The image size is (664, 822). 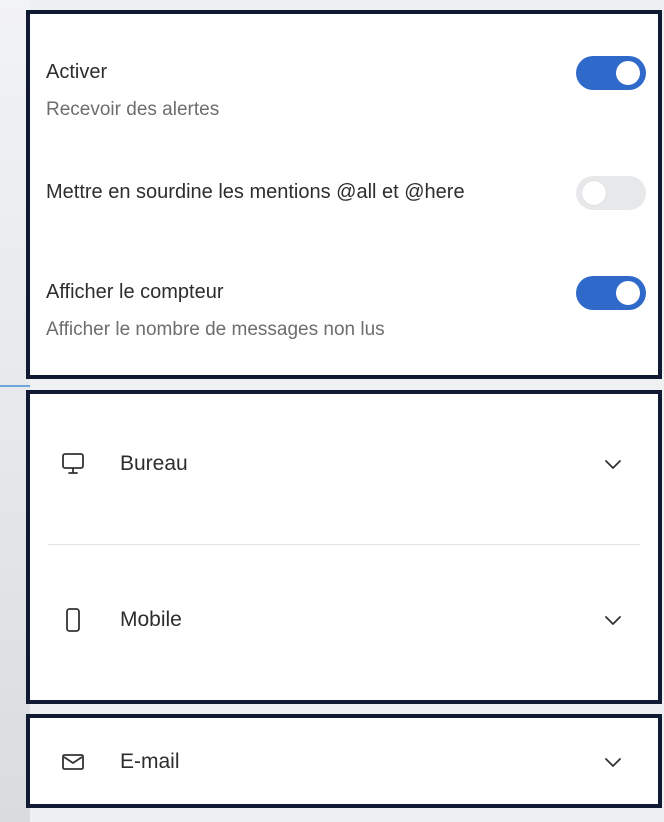 What do you see at coordinates (135, 292) in the screenshot?
I see `setting-title: Afficher le compteur` at bounding box center [135, 292].